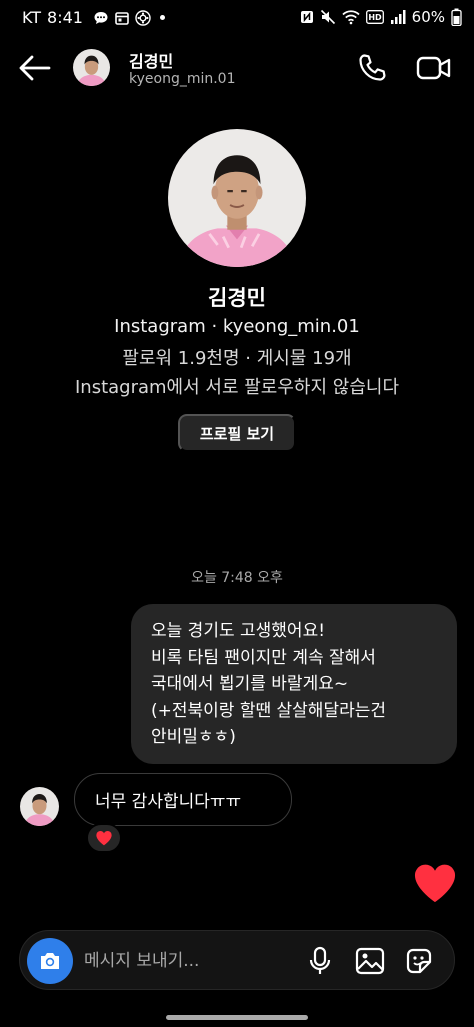 The image size is (474, 1027). Describe the element at coordinates (370, 961) in the screenshot. I see `gallery-icon` at that location.